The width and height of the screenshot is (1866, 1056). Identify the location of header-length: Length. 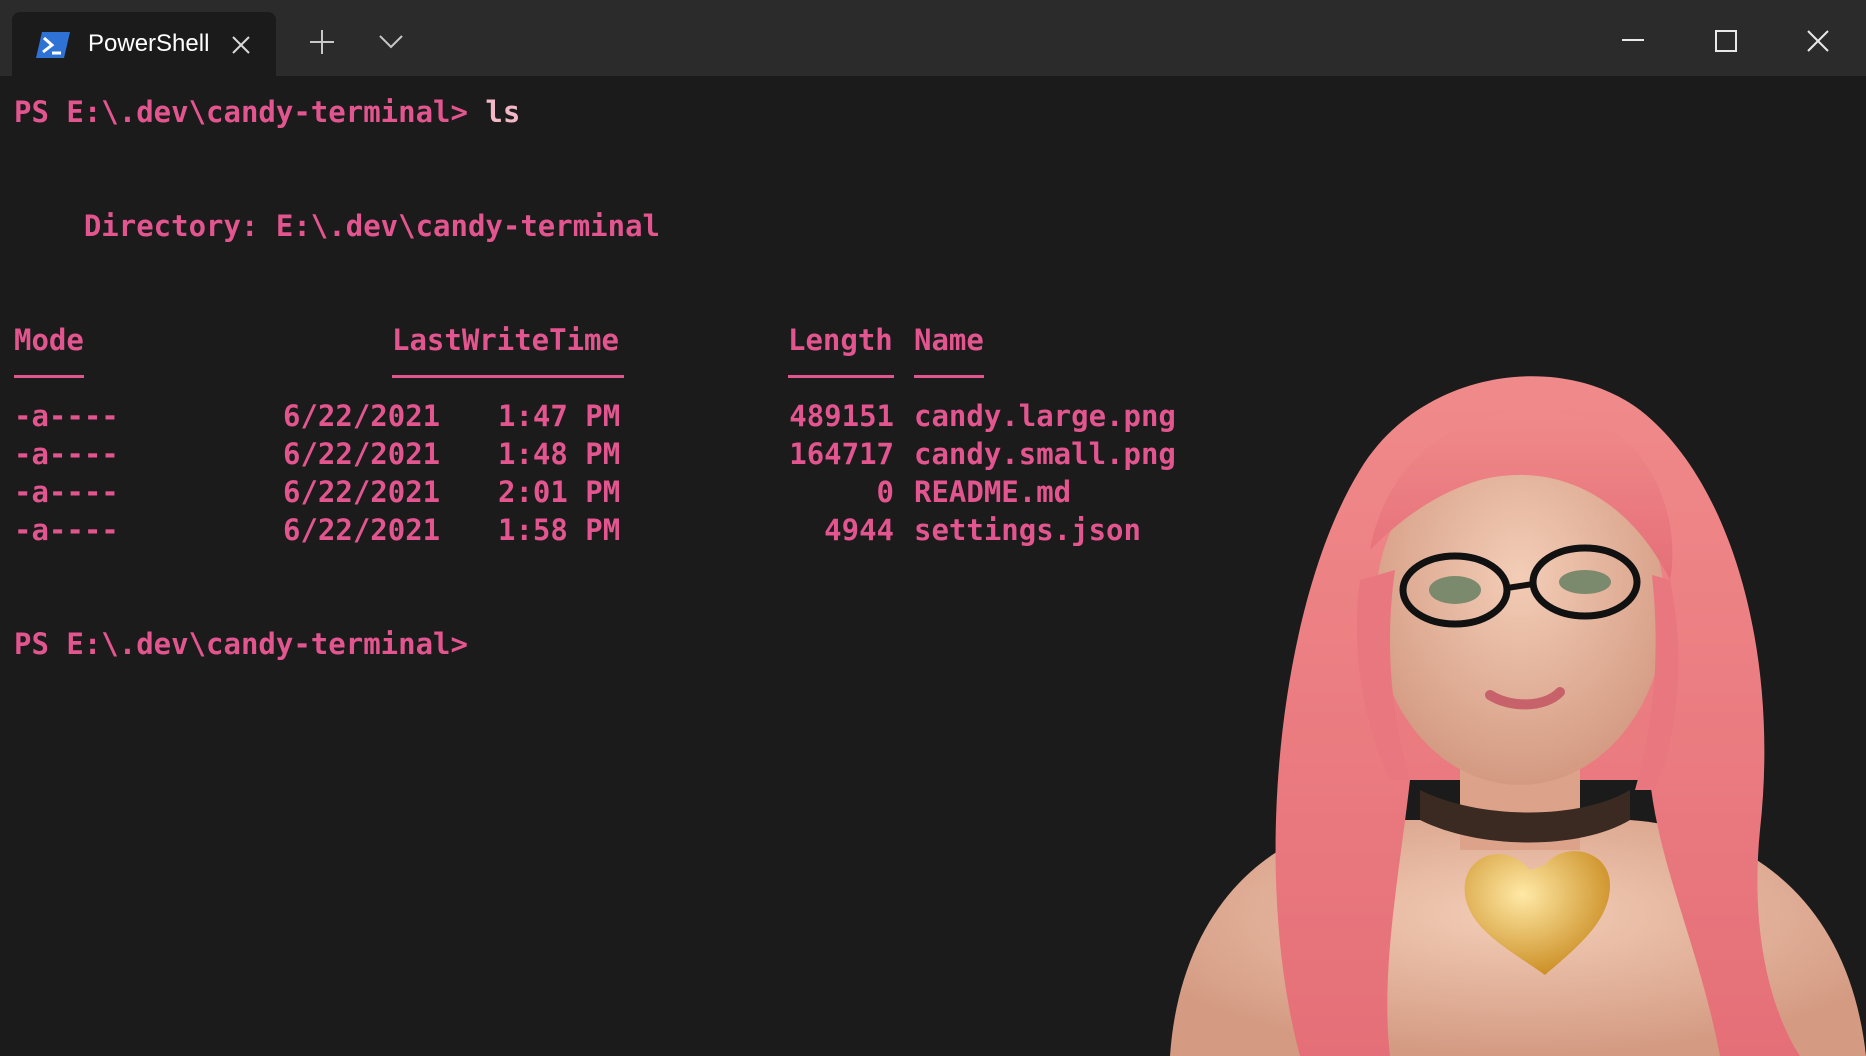
(840, 340).